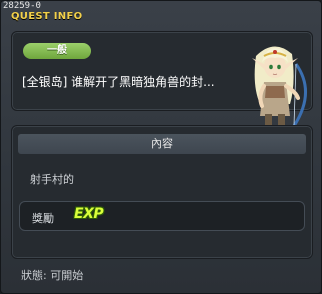  I want to click on quest-status: 狀態: 可開始, so click(52, 275).